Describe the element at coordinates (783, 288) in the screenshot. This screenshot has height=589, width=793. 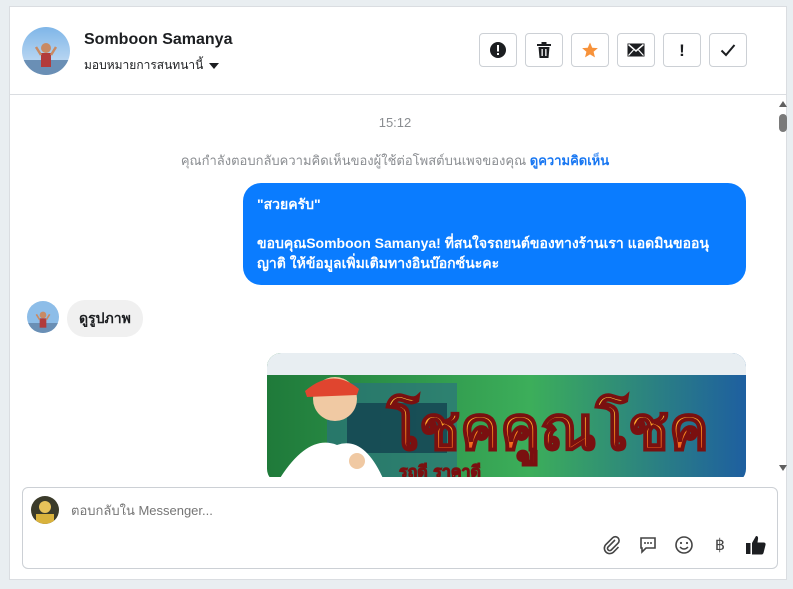
I see `thread-scrollbar` at that location.